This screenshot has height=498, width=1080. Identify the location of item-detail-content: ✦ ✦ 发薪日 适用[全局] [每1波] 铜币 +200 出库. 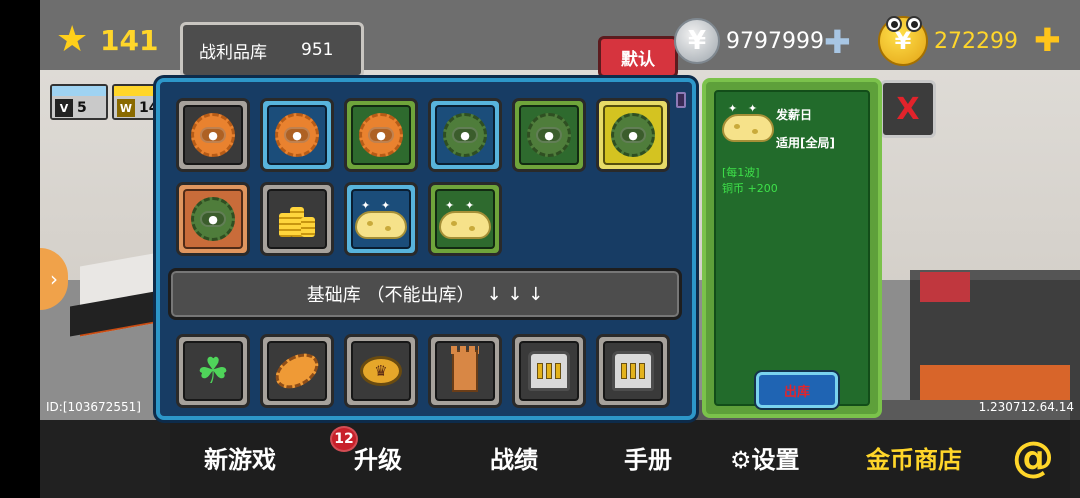
(792, 249).